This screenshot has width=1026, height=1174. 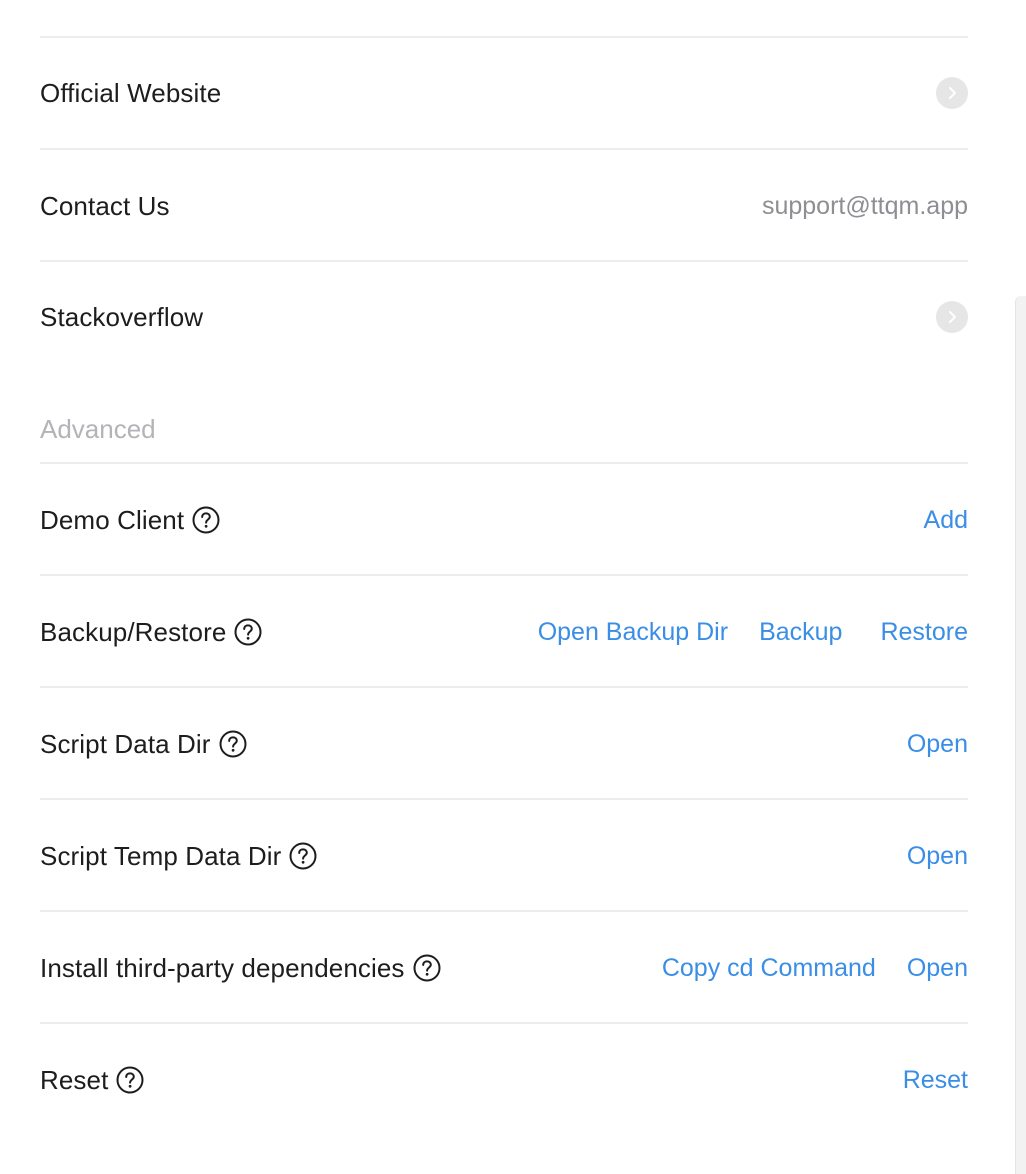 I want to click on script-data-dir-label: Script Data Dir, so click(x=125, y=744).